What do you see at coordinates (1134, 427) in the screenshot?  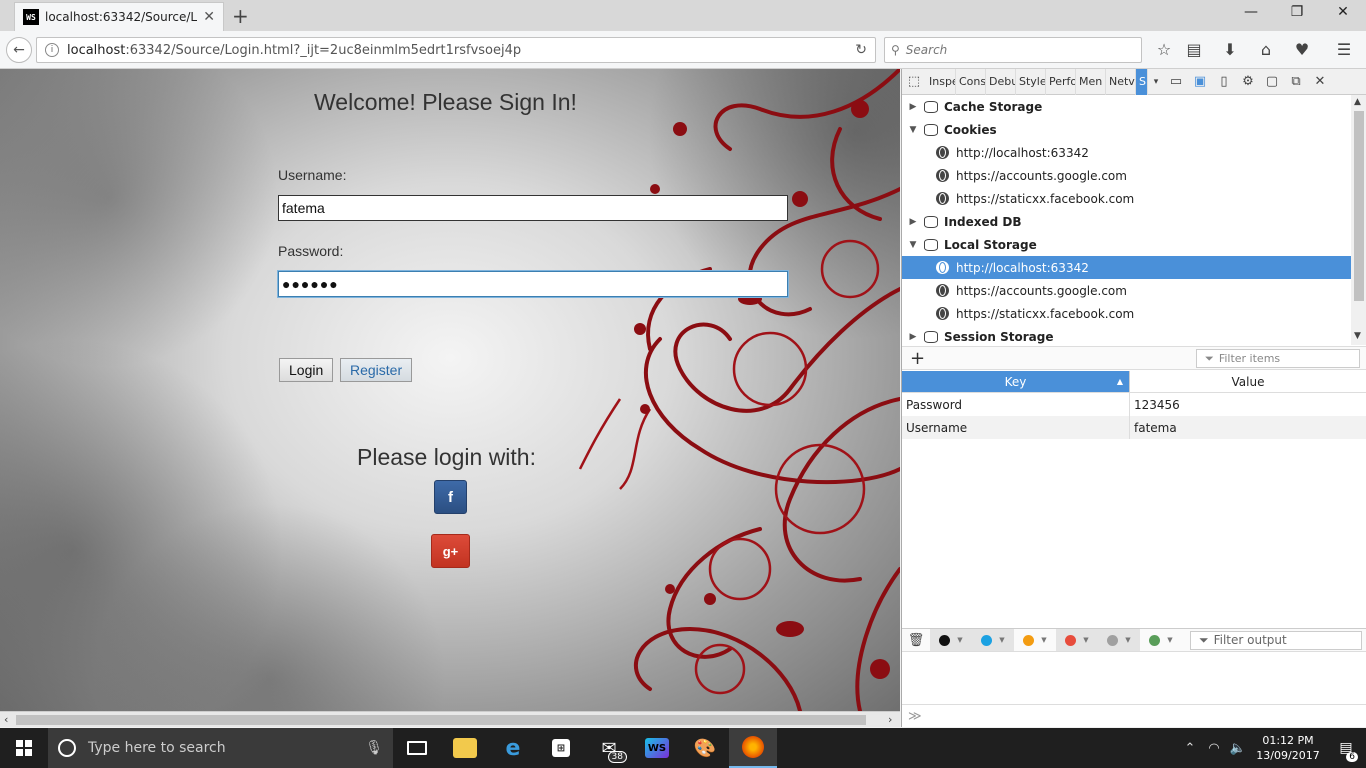 I see `table-row: Username fatema` at bounding box center [1134, 427].